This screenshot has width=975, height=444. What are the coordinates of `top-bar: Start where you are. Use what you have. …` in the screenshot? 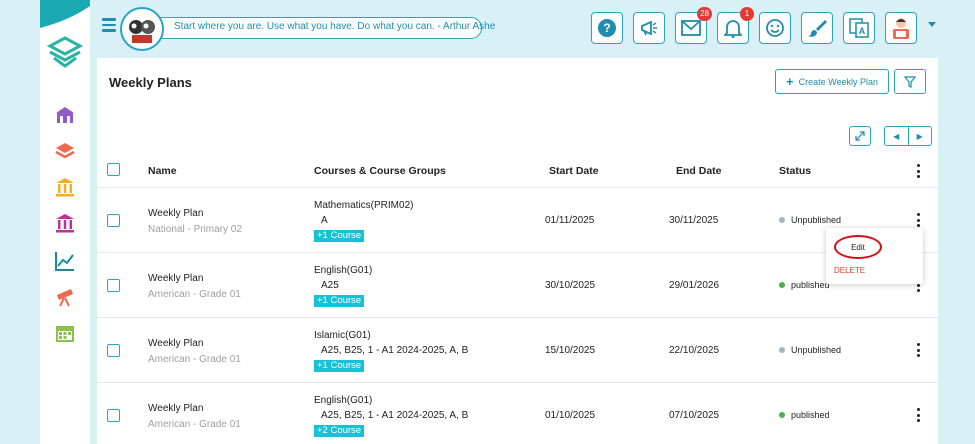 It's located at (532, 28).